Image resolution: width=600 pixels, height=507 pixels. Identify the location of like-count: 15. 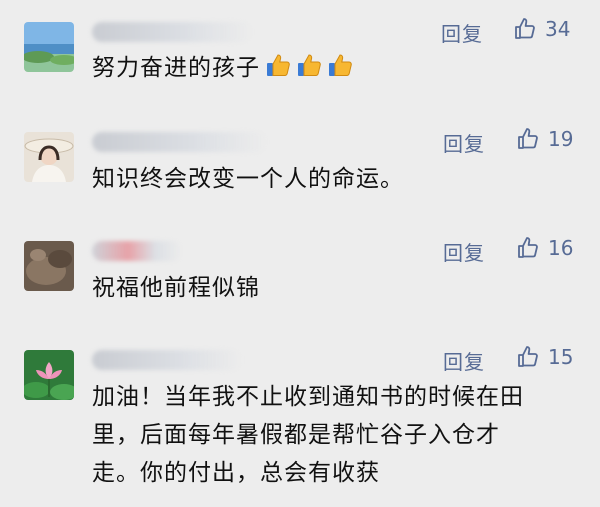
(561, 357).